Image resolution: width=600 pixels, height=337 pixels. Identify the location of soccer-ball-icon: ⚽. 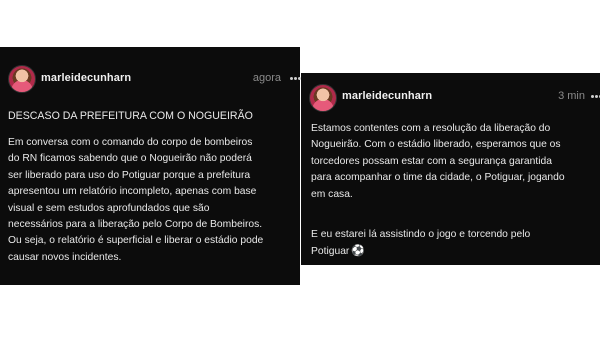
(358, 251).